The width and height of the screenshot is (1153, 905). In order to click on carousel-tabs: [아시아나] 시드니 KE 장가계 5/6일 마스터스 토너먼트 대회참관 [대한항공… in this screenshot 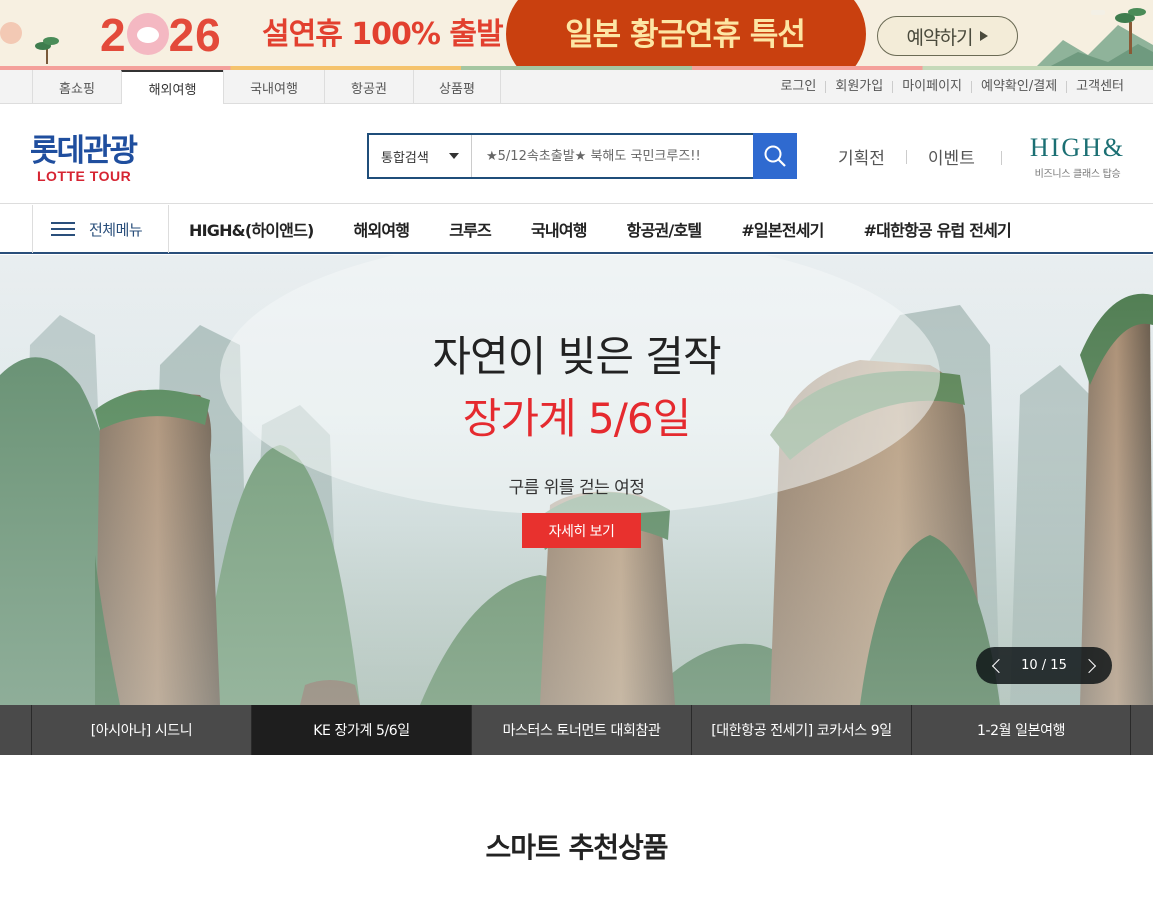, I will do `click(576, 730)`.